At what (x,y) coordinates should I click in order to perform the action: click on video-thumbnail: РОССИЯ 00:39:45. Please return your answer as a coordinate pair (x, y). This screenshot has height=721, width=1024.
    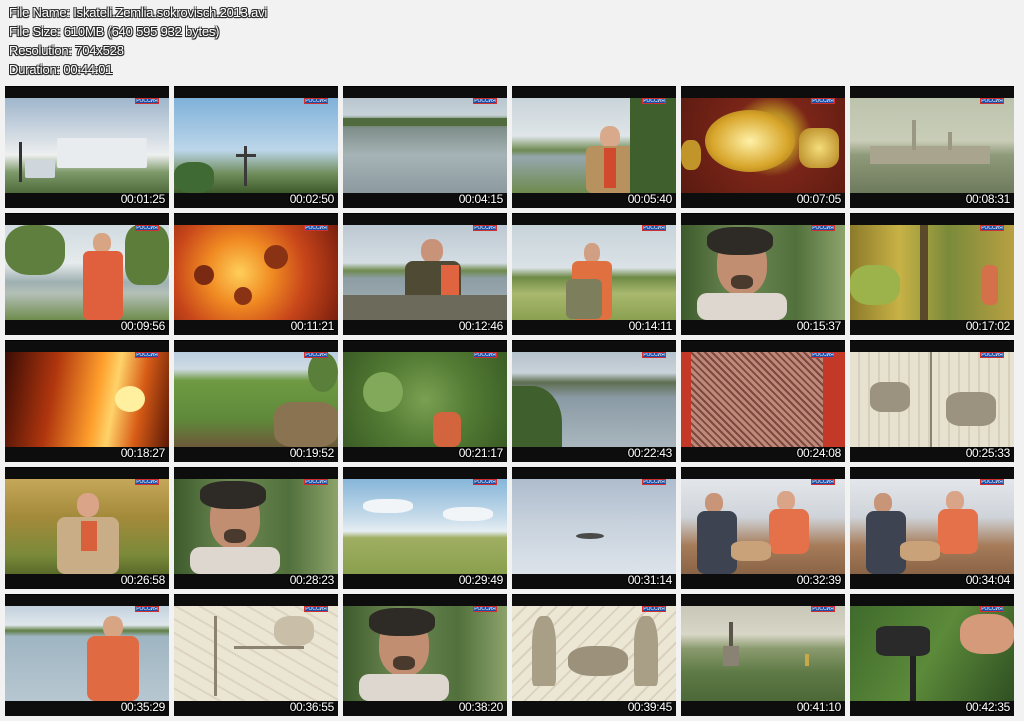
    Looking at the image, I should click on (594, 655).